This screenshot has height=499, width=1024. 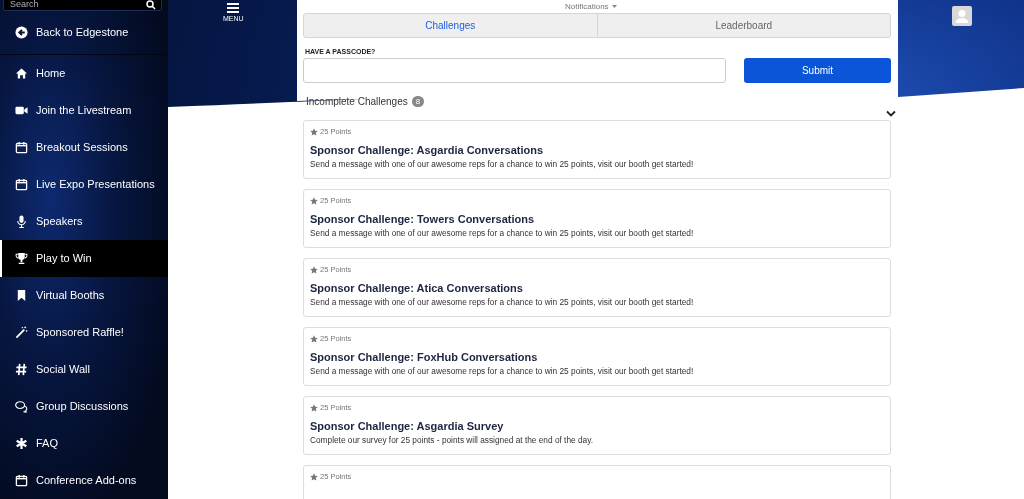 What do you see at coordinates (427, 150) in the screenshot?
I see `challenge-title: Sponsor Challenge: Asgardia Conversations` at bounding box center [427, 150].